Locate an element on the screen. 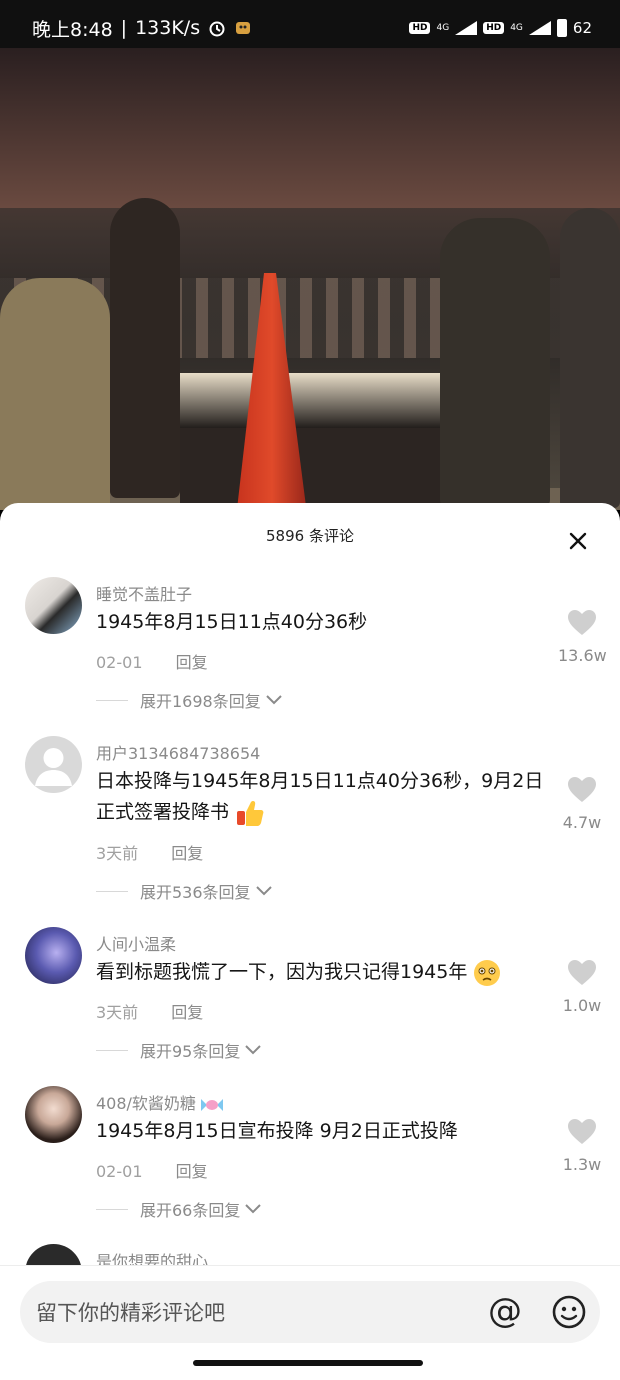 The height and width of the screenshot is (1380, 620). battery-icon is located at coordinates (561, 28).